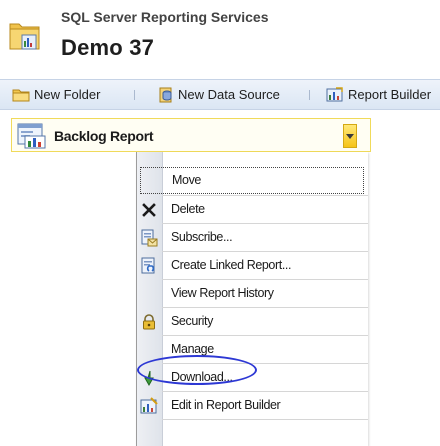 The width and height of the screenshot is (440, 446). I want to click on report-builder-button: Report Builder, so click(378, 94).